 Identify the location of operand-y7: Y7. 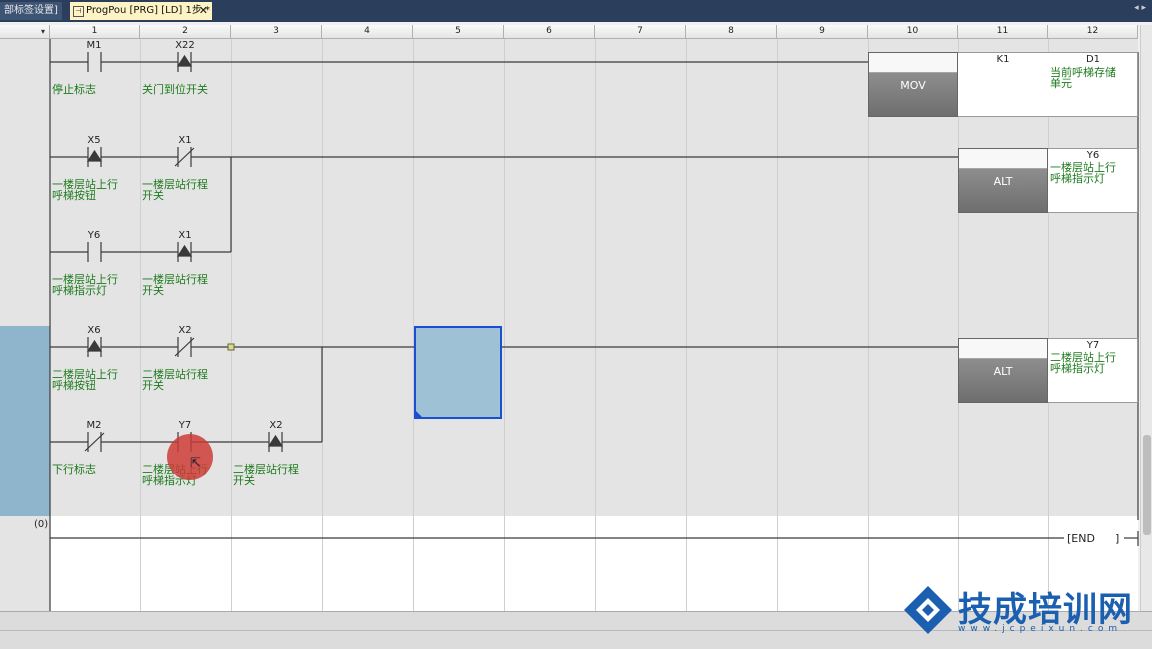
(1093, 345).